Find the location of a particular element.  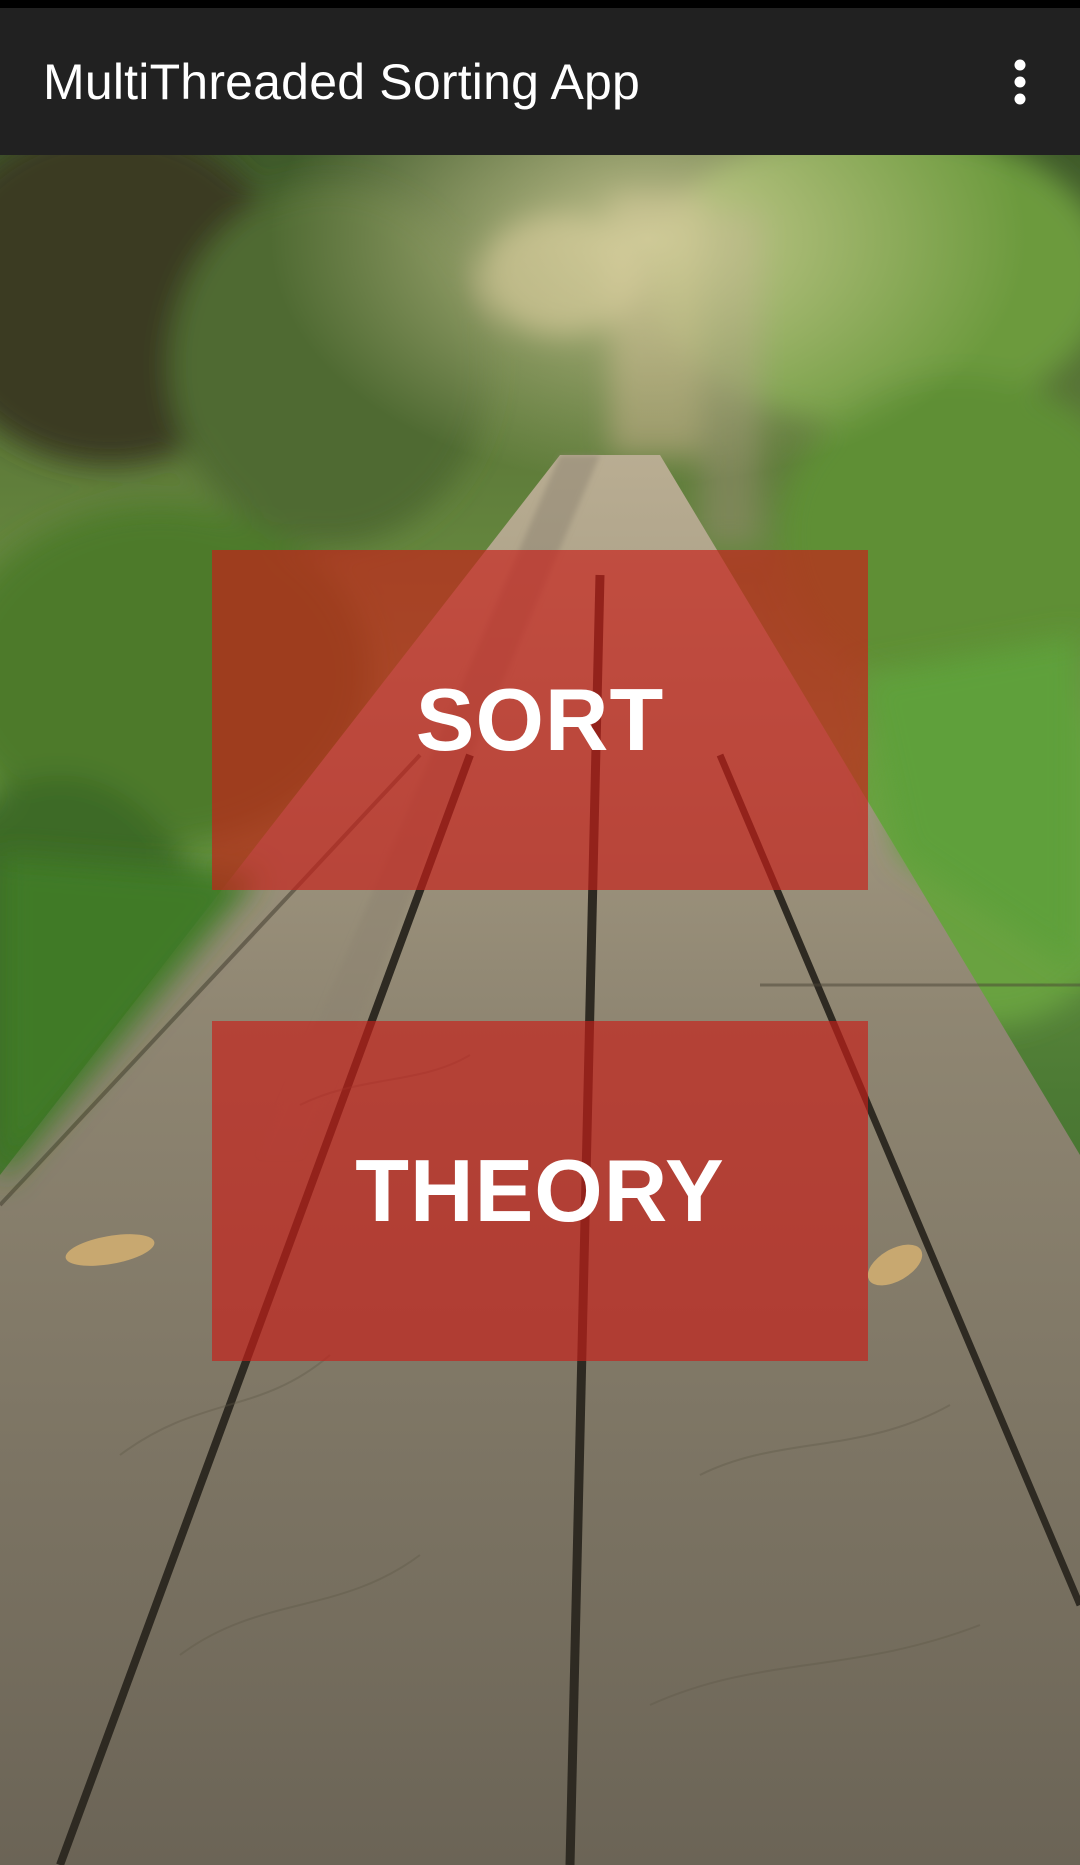

theory-button: THEORY is located at coordinates (540, 1191).